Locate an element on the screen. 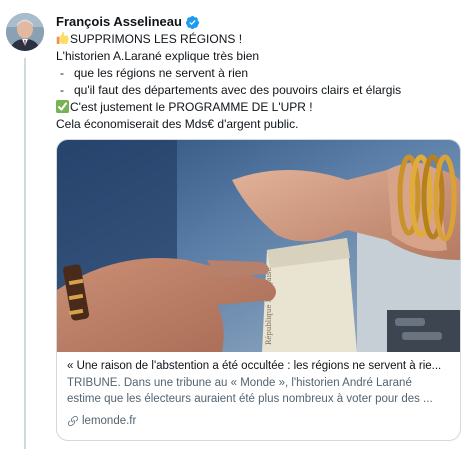  profile-photo-icon is located at coordinates (25, 32).